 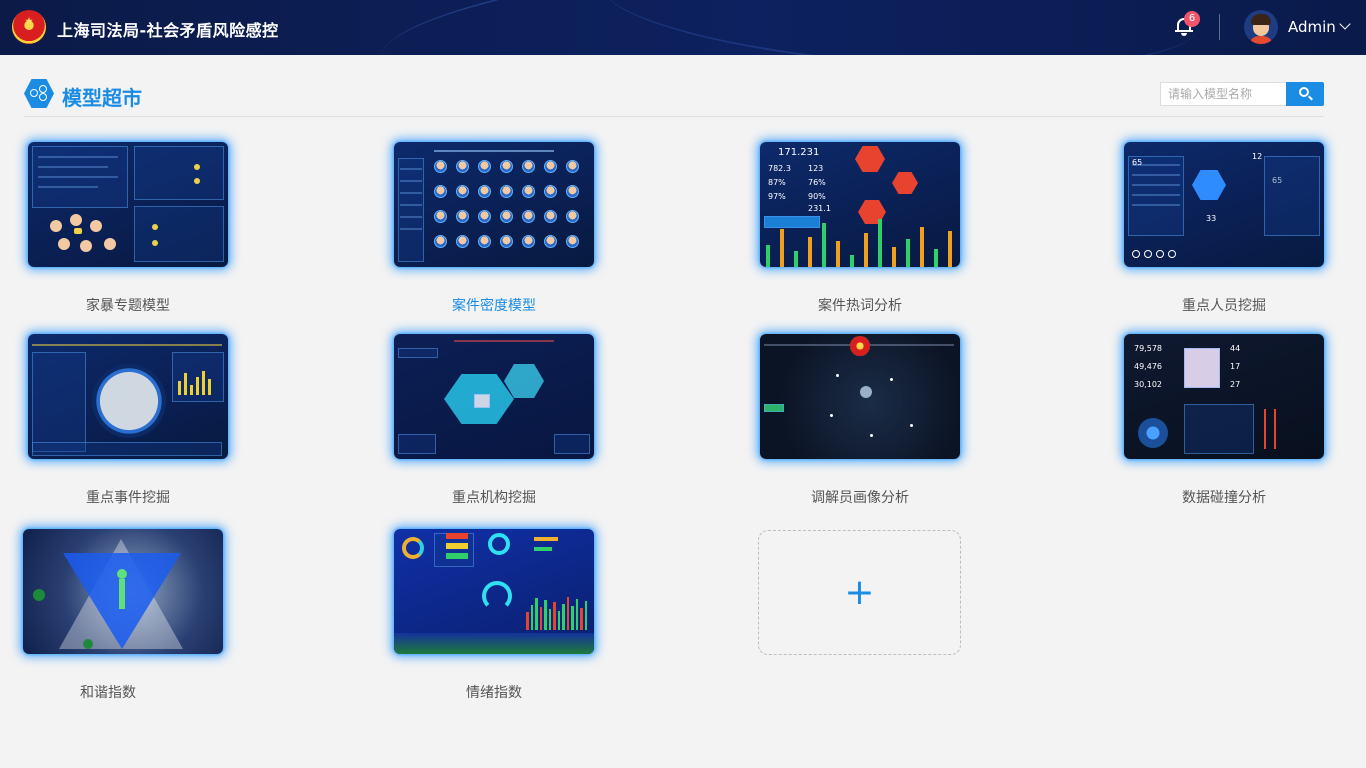 What do you see at coordinates (1192, 19) in the screenshot?
I see `notification-badge: 6` at bounding box center [1192, 19].